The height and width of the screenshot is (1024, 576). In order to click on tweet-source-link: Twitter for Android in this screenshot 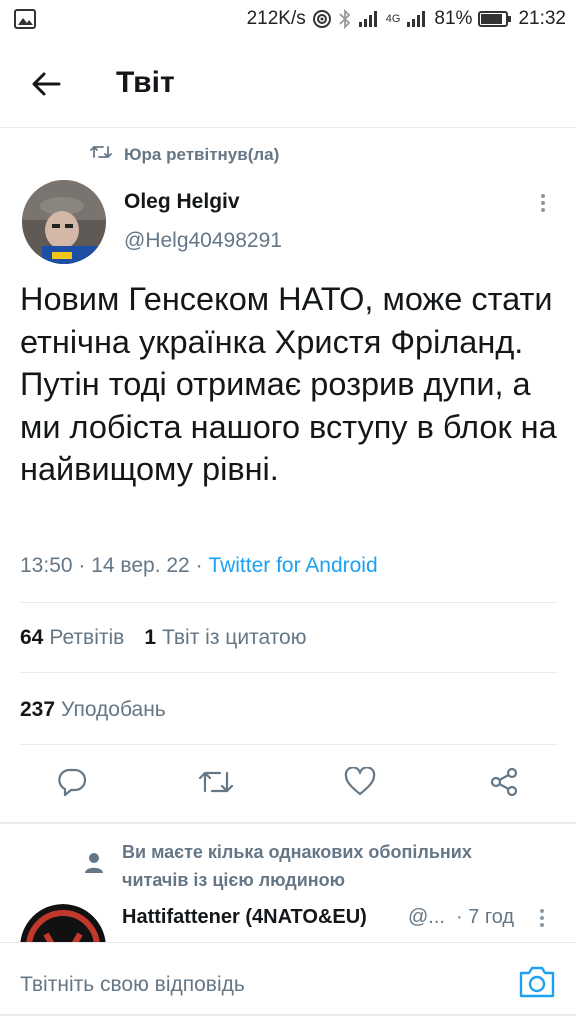, I will do `click(292, 565)`.